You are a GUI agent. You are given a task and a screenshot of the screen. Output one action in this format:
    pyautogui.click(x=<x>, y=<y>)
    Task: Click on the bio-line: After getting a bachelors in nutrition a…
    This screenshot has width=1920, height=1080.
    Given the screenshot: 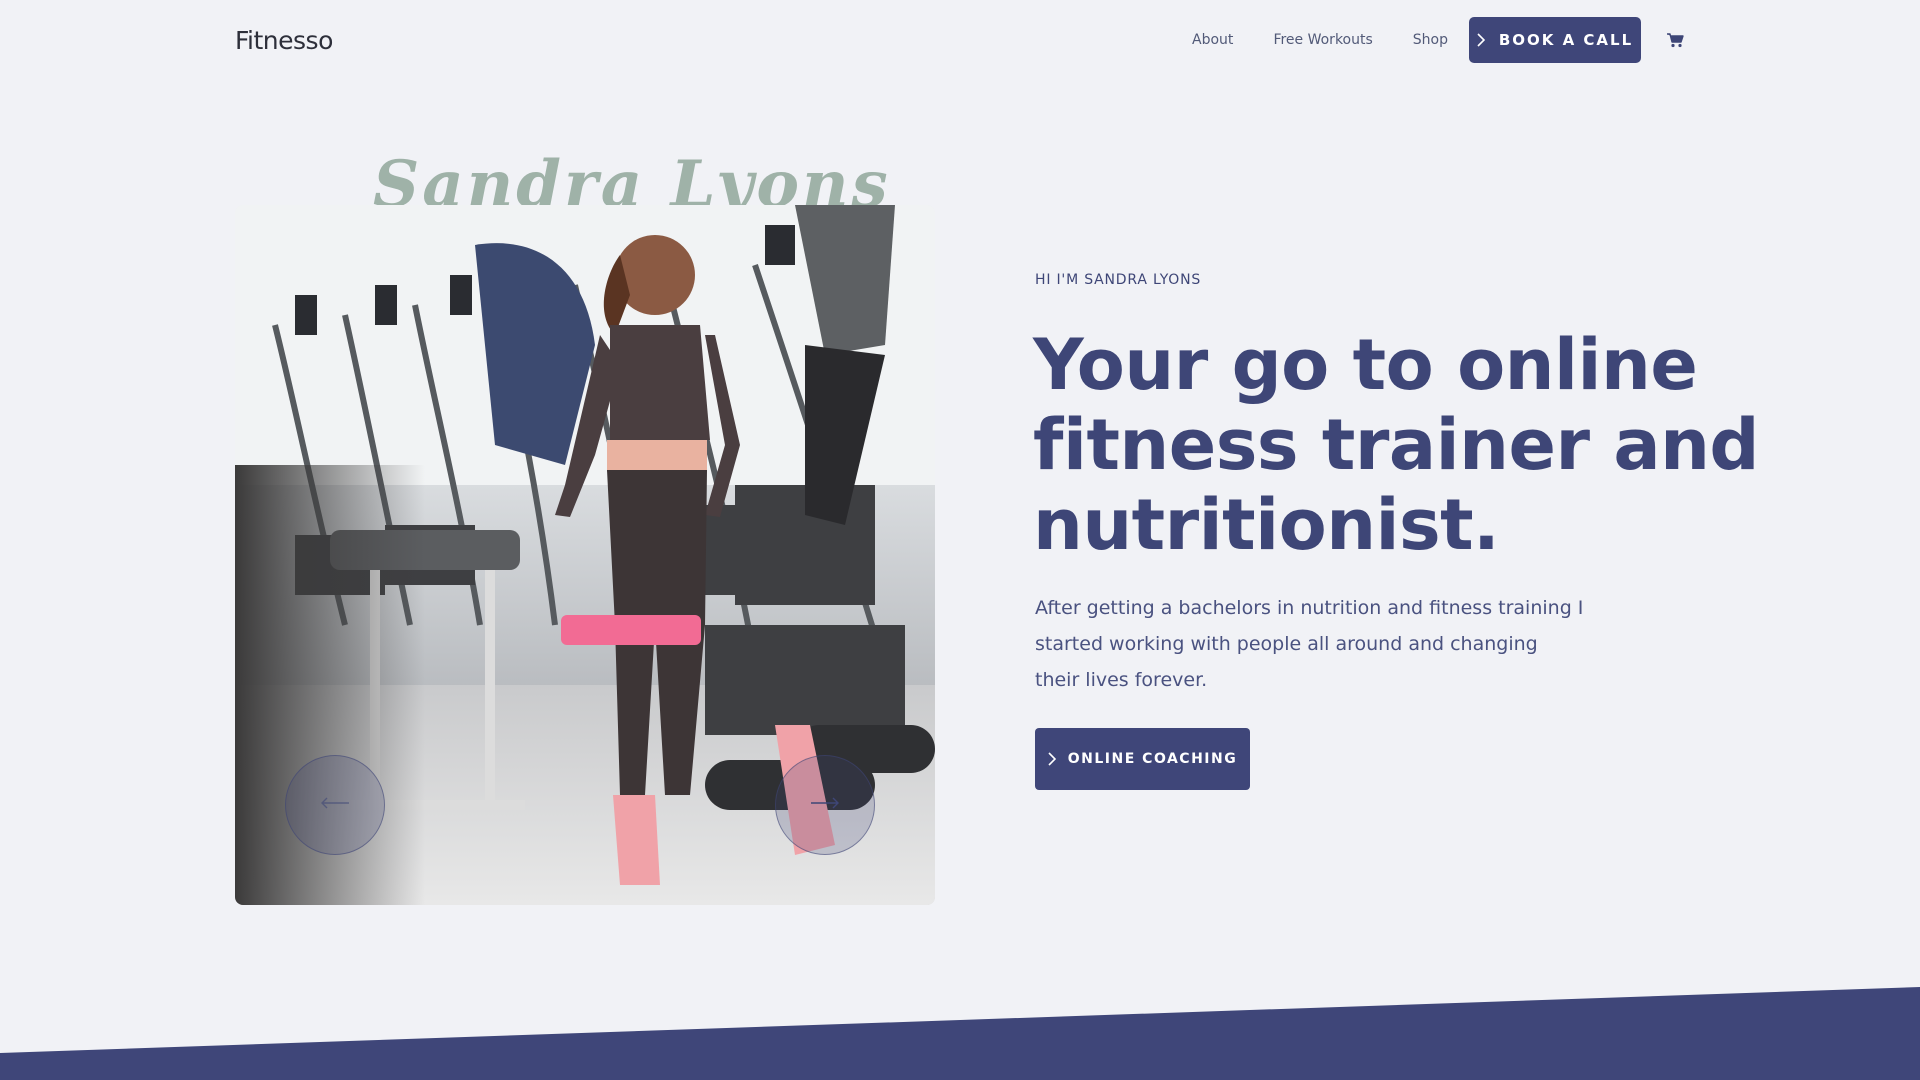 What is the action you would take?
    pyautogui.click(x=1309, y=608)
    